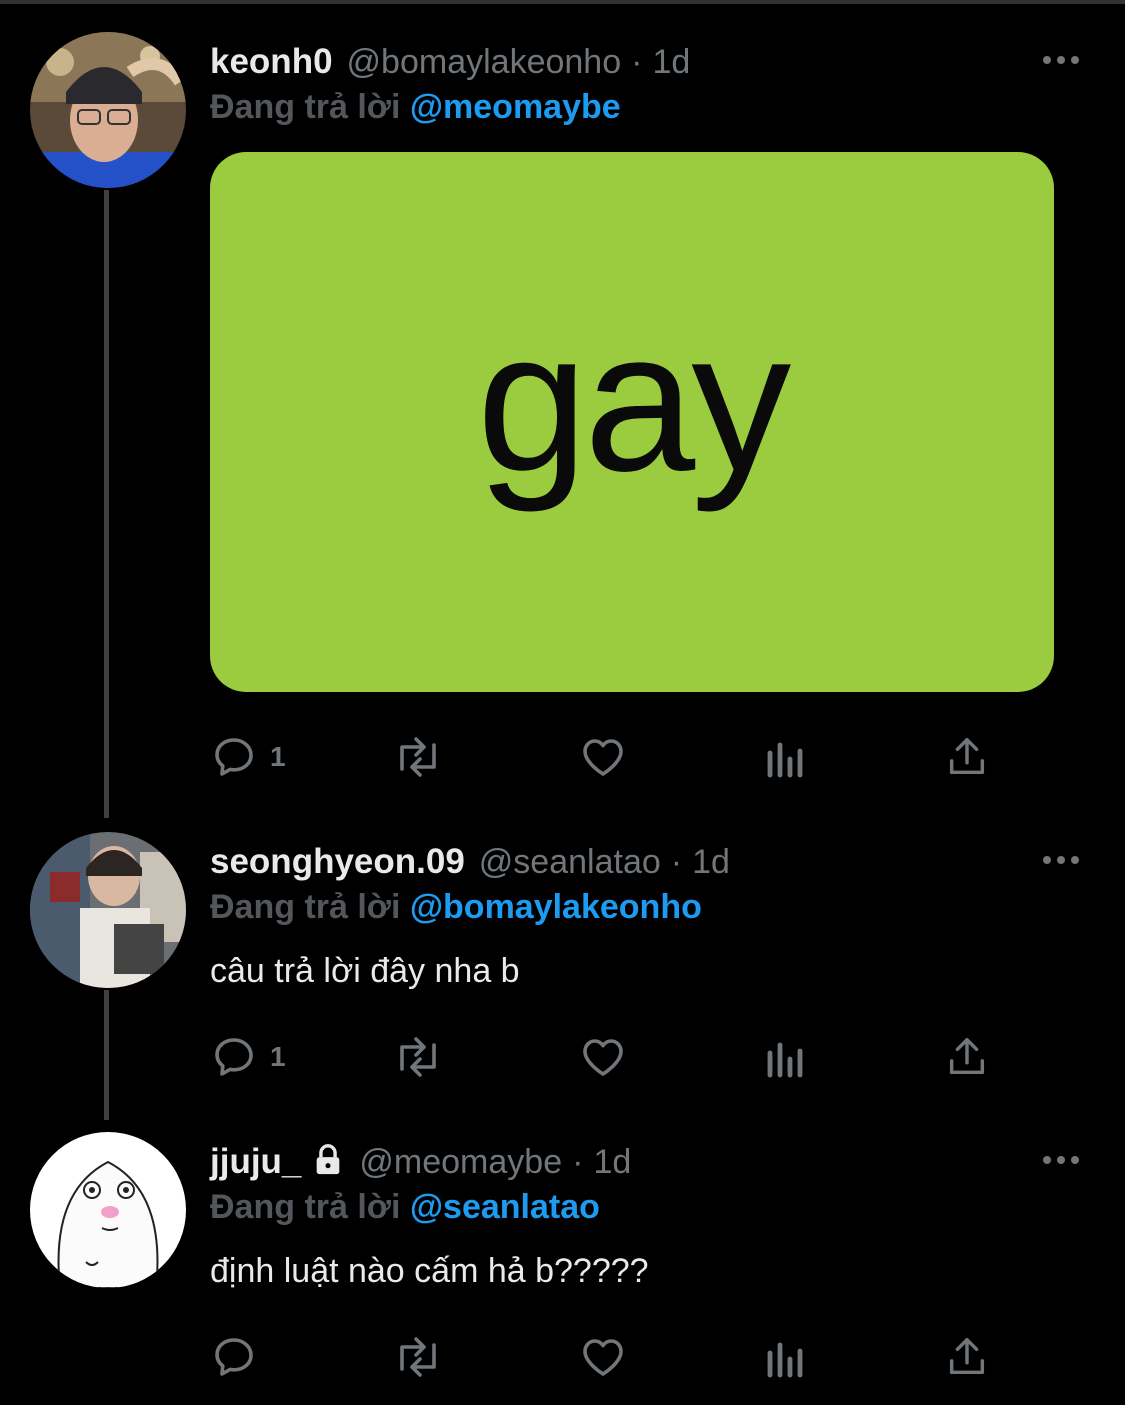  What do you see at coordinates (337, 862) in the screenshot?
I see `display-name: seonghyeon.09` at bounding box center [337, 862].